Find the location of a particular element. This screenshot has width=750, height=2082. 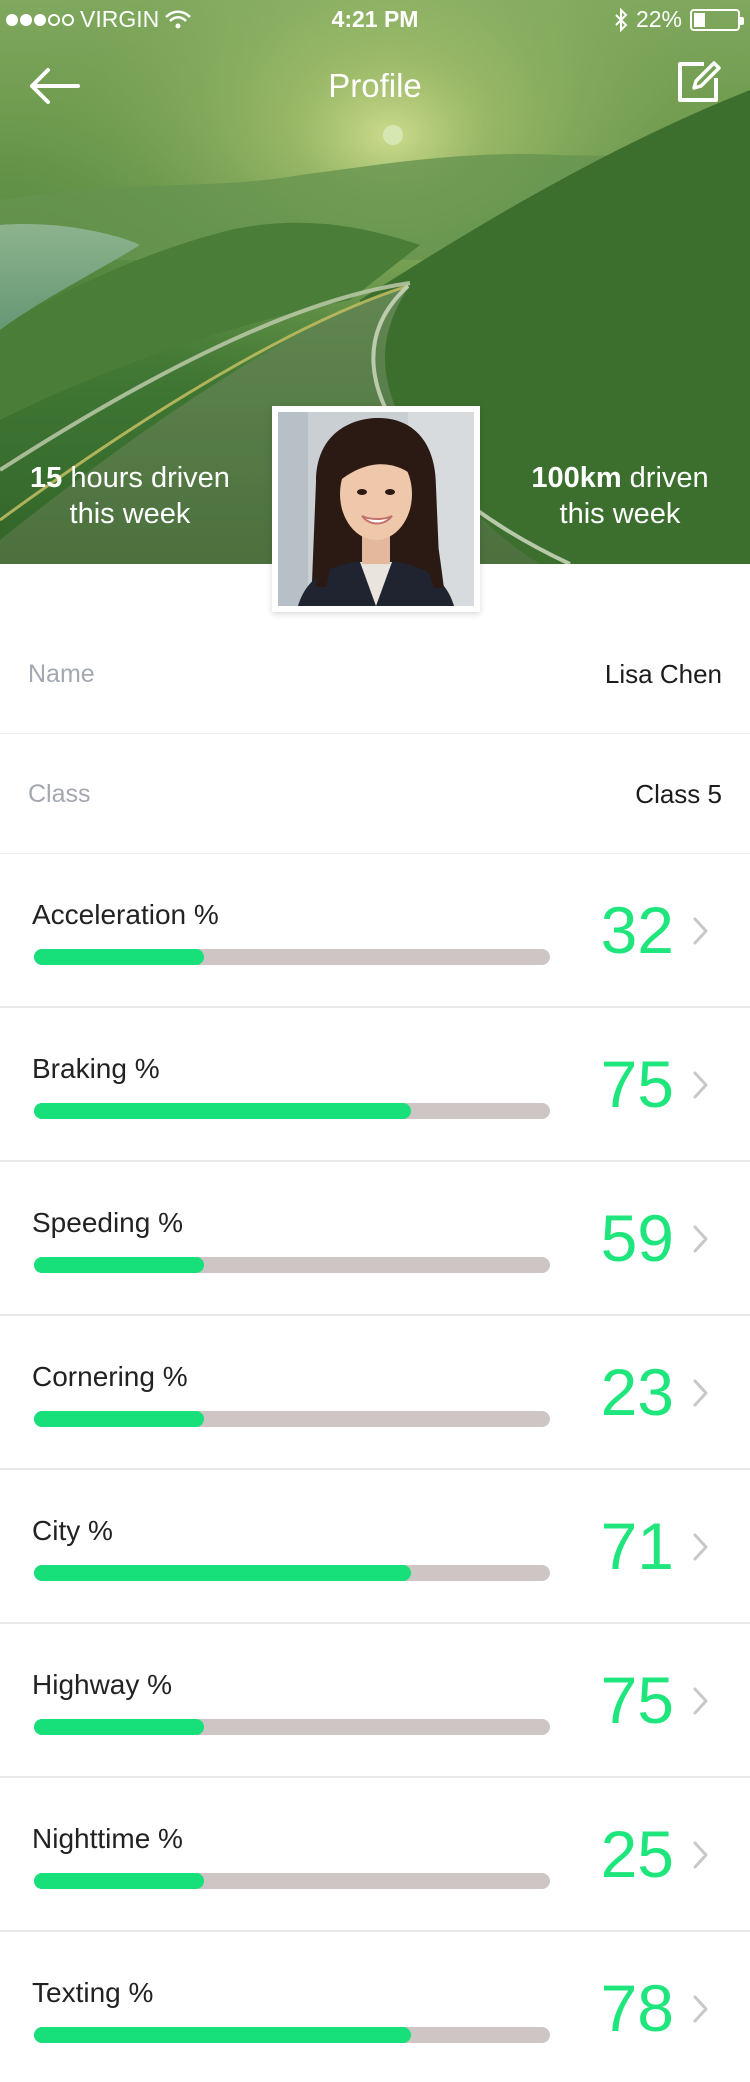

name-value: Lisa Chen is located at coordinates (663, 674).